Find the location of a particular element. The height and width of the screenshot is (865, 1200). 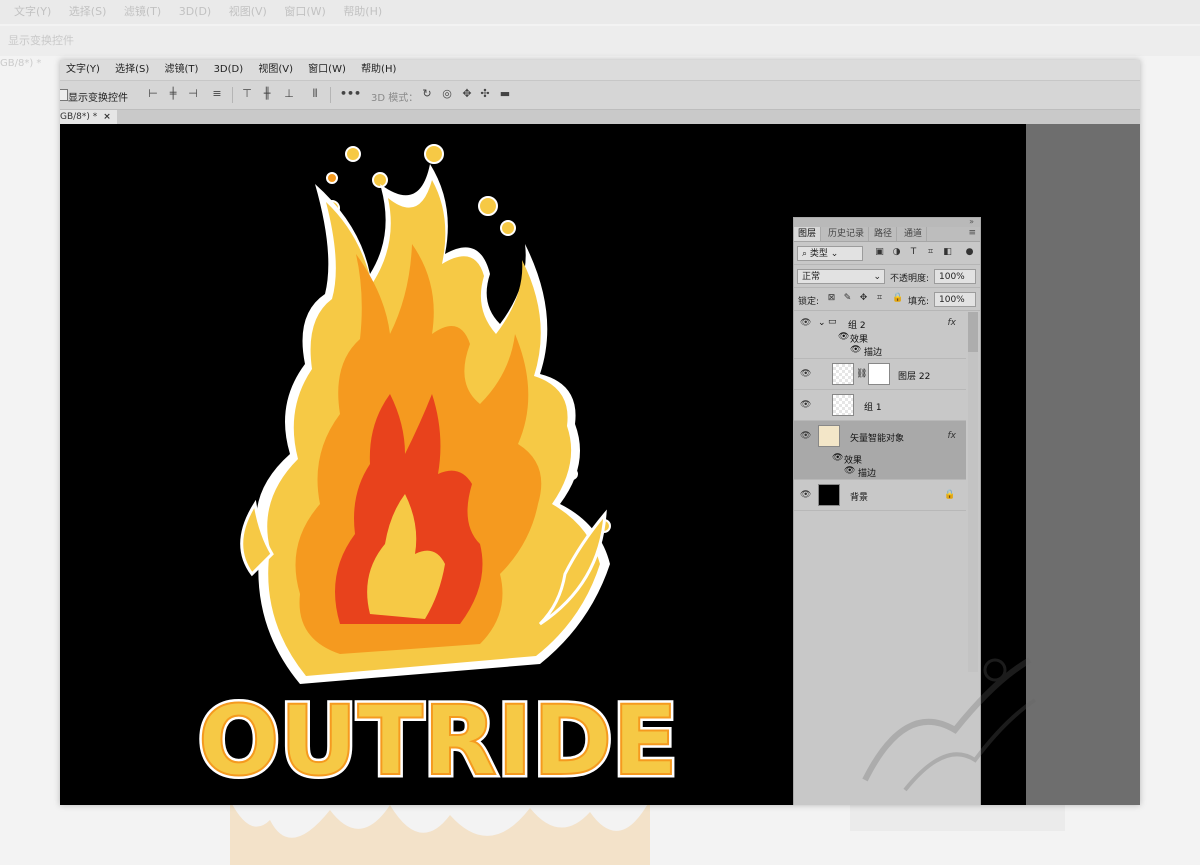

more-options-icon: ••• is located at coordinates (350, 94).